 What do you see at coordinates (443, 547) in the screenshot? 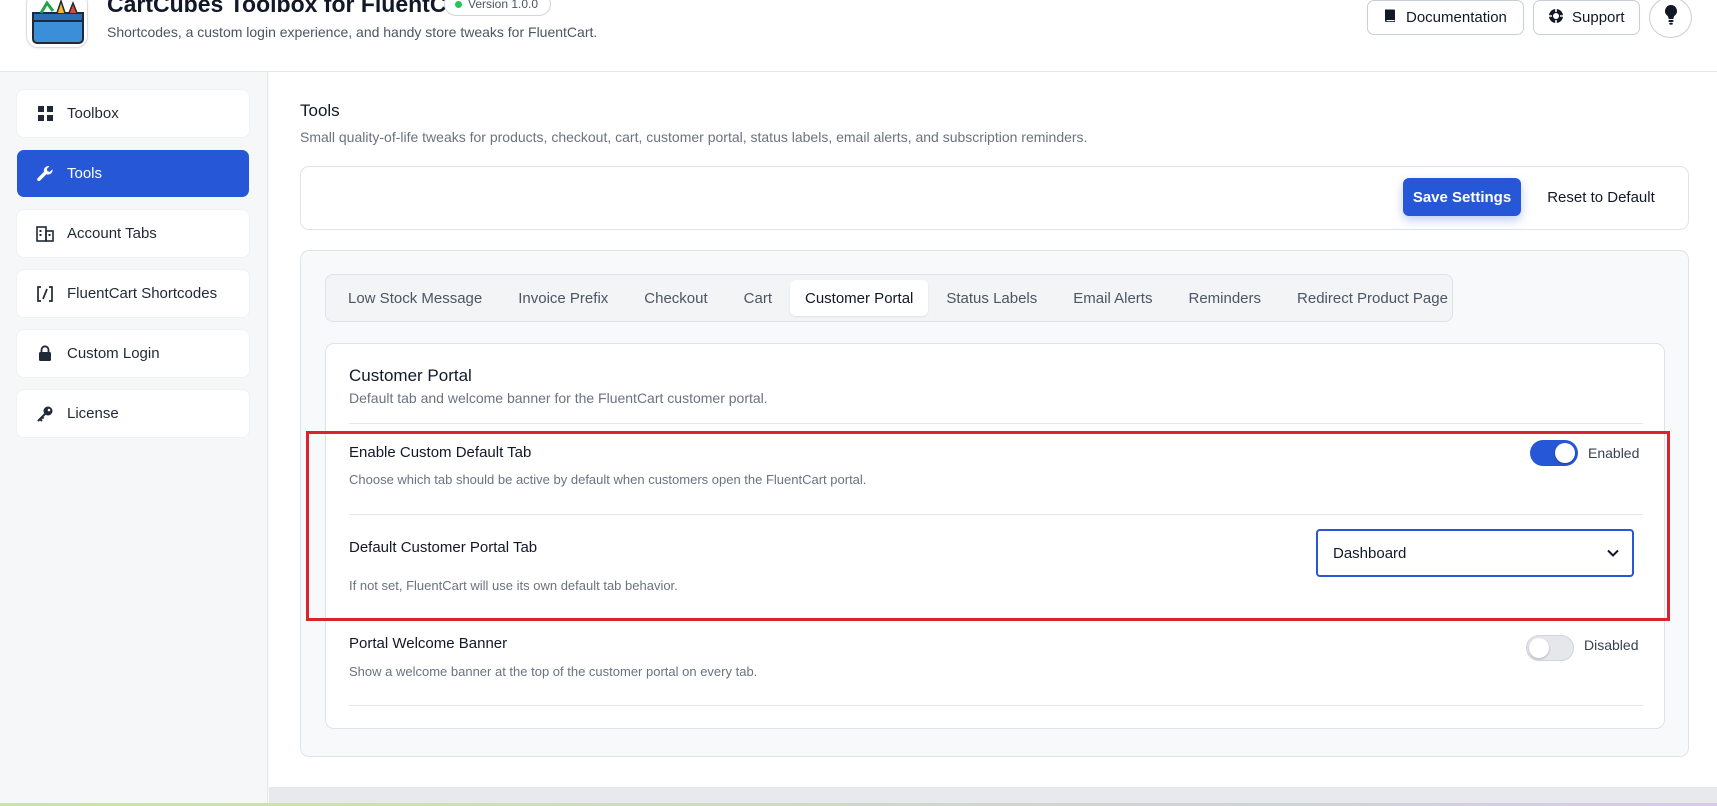
I see `default-customer-portal-tab-title: Default Customer Portal Tab` at bounding box center [443, 547].